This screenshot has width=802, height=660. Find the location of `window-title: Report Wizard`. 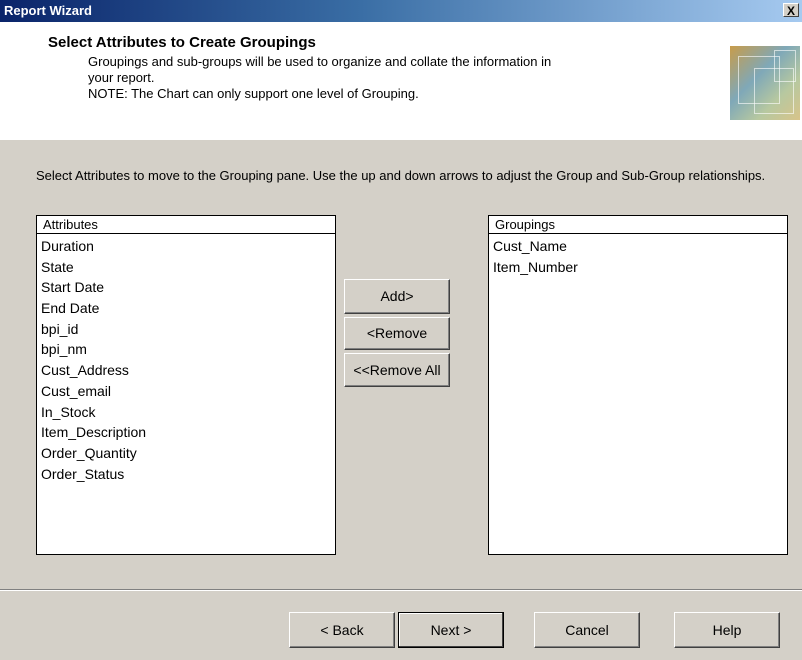

window-title: Report Wizard is located at coordinates (48, 10).